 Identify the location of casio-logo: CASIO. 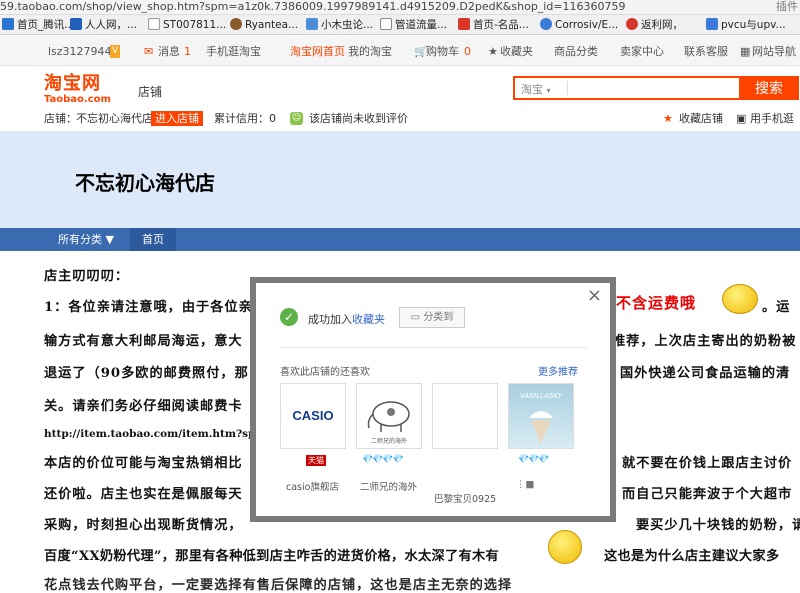
(313, 415).